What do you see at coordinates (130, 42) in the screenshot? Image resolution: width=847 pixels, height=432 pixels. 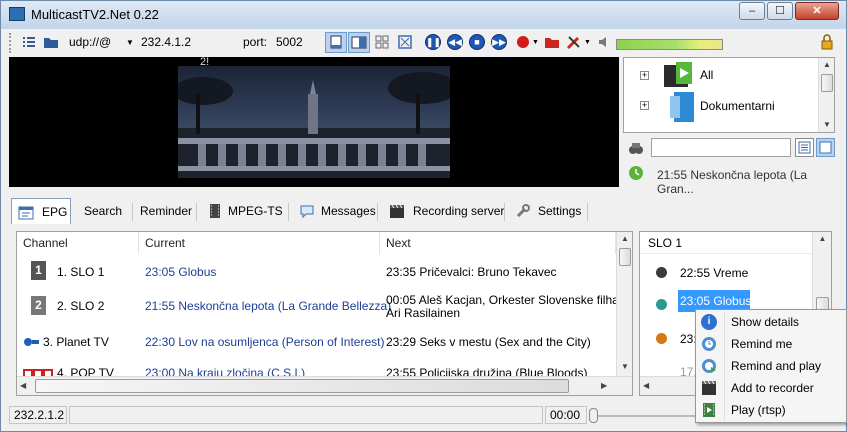 I see `protocol-dropdown-icon: ▼` at bounding box center [130, 42].